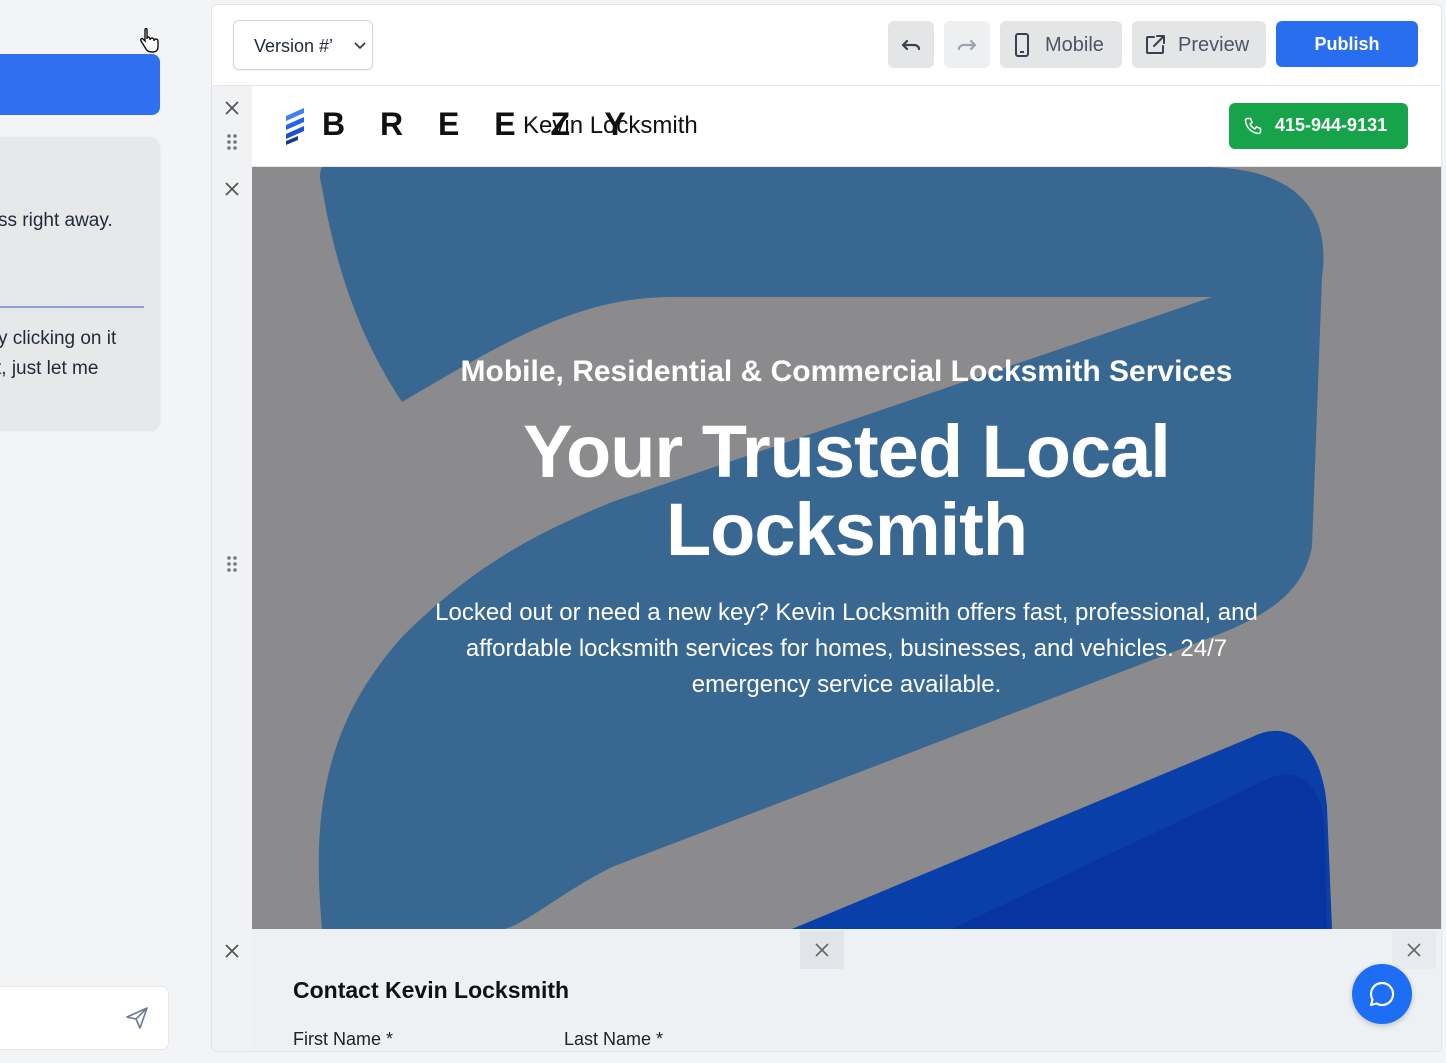  I want to click on contact-title: Contact Kevin Locksmith, so click(431, 990).